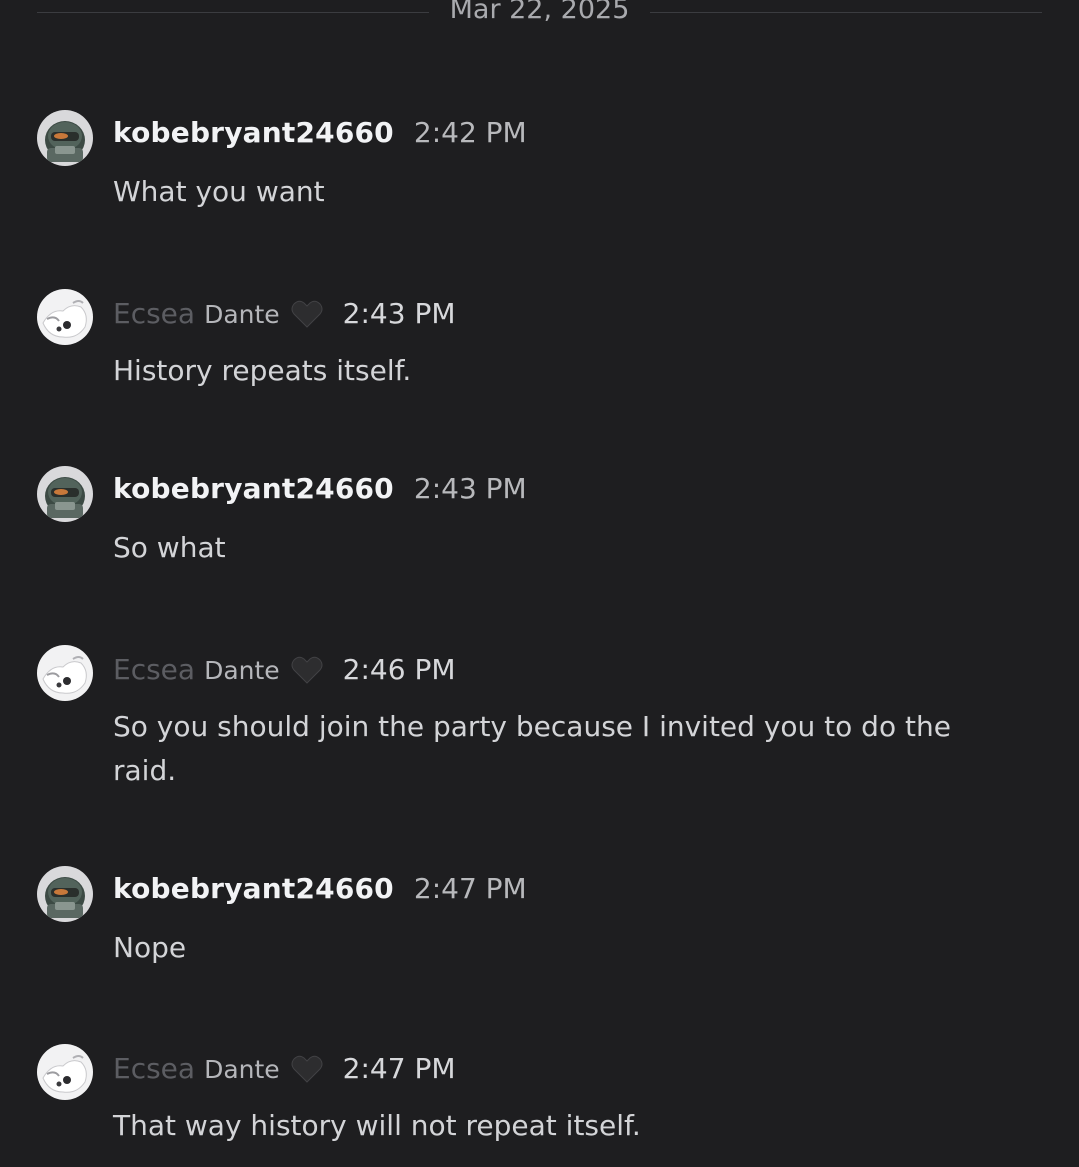 This screenshot has height=1167, width=1079. Describe the element at coordinates (233, 12) in the screenshot. I see `divider-line-left` at that location.